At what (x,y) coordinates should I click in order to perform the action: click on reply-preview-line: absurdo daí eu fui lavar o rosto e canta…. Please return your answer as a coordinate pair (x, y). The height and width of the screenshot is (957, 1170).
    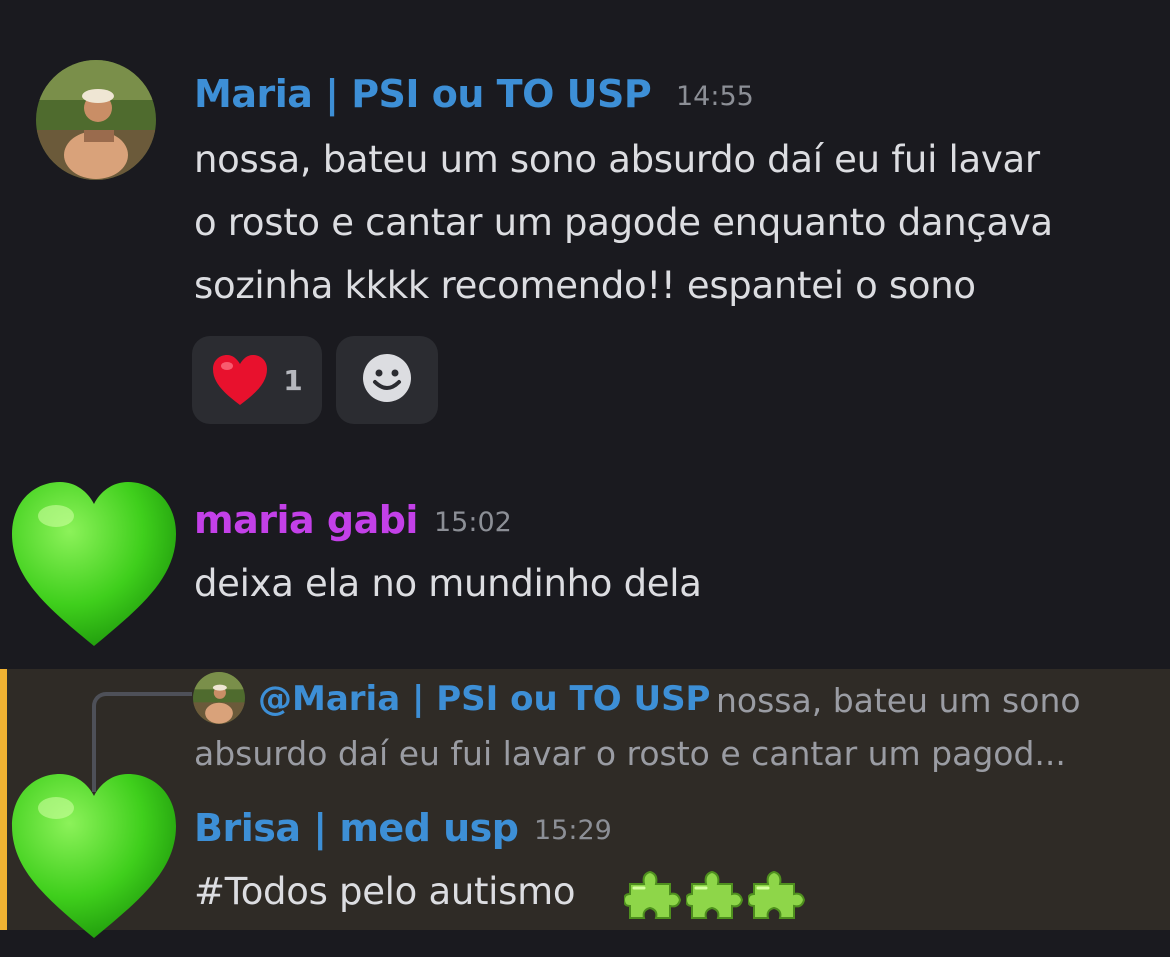
    Looking at the image, I should click on (630, 754).